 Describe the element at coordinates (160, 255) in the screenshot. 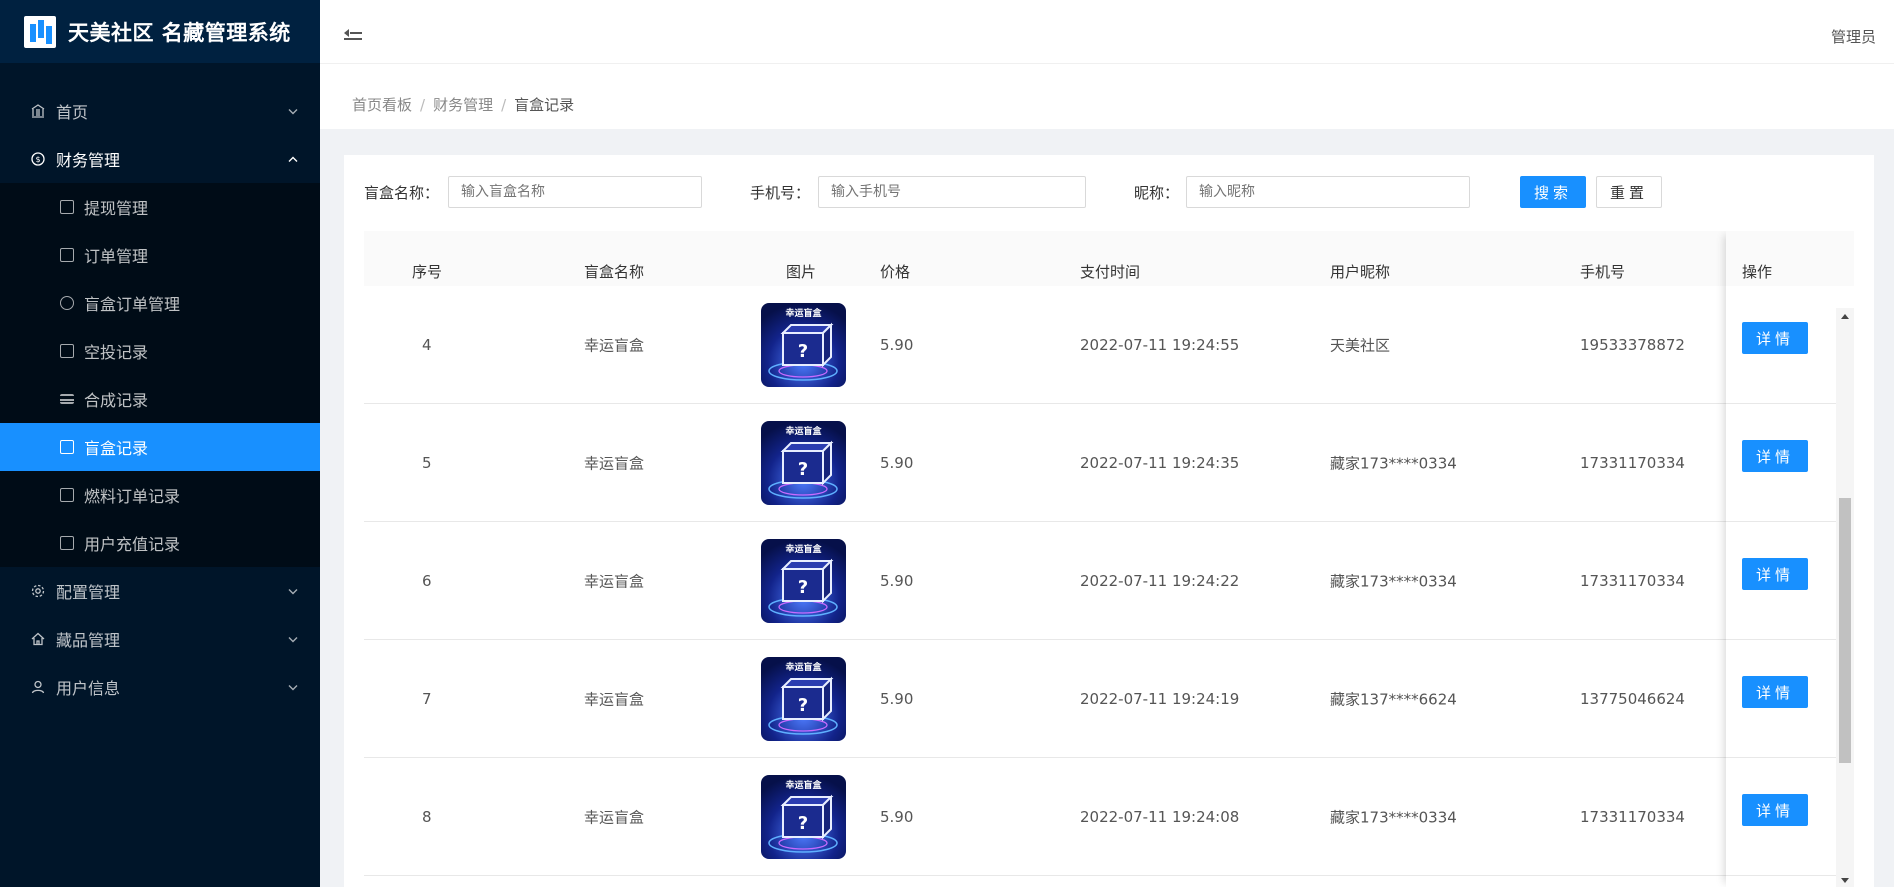

I see `sidebar-item-orders: 订单管理` at that location.